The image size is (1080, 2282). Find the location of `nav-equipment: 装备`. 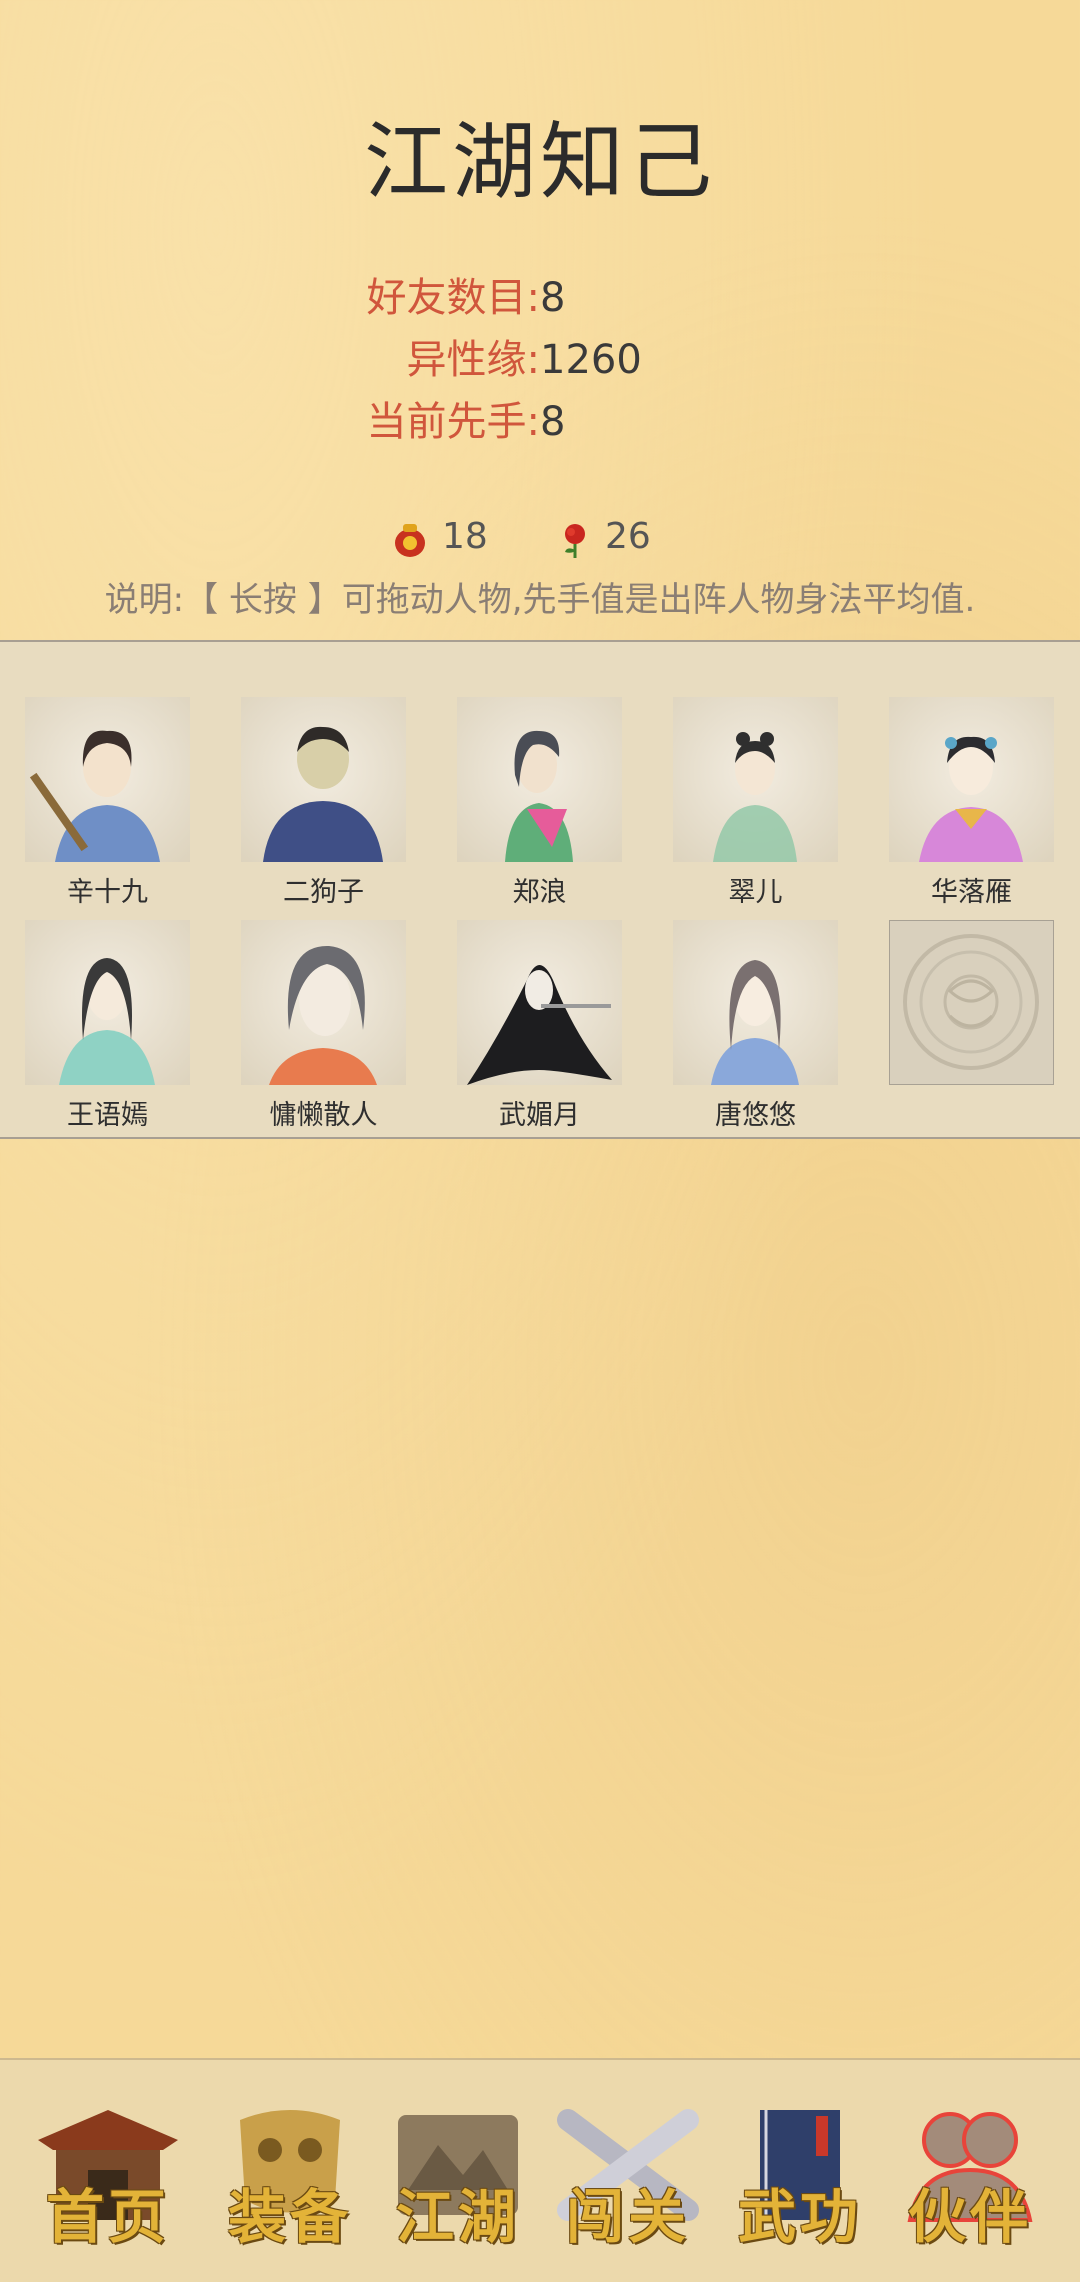

nav-equipment: 装备 is located at coordinates (290, 2185).